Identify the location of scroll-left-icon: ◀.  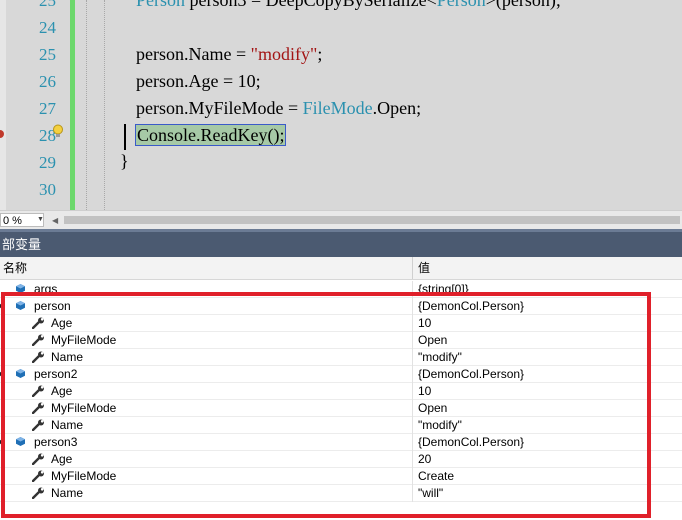
(55, 220).